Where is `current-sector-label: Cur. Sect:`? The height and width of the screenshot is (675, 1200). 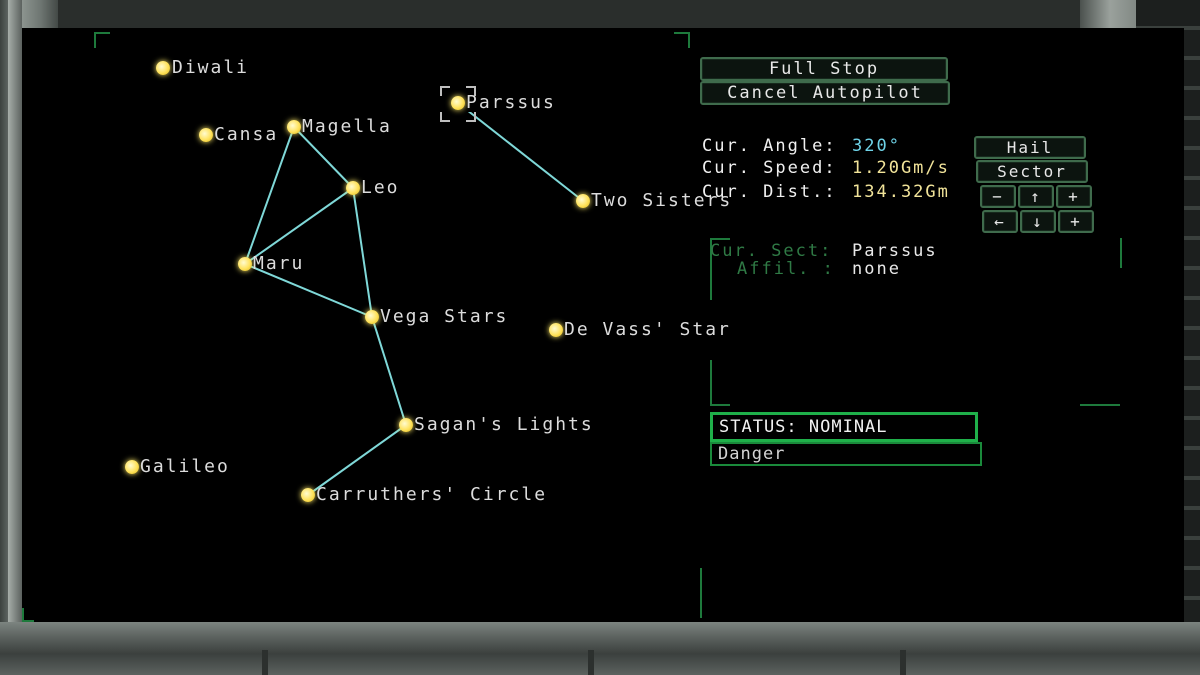
current-sector-label: Cur. Sect: is located at coordinates (771, 251).